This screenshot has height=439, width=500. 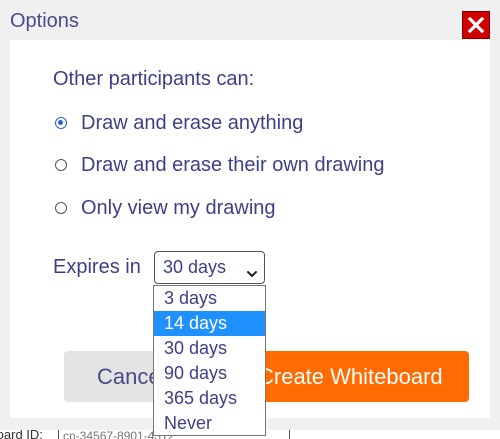 What do you see at coordinates (61, 123) in the screenshot?
I see `radio-button-checked` at bounding box center [61, 123].